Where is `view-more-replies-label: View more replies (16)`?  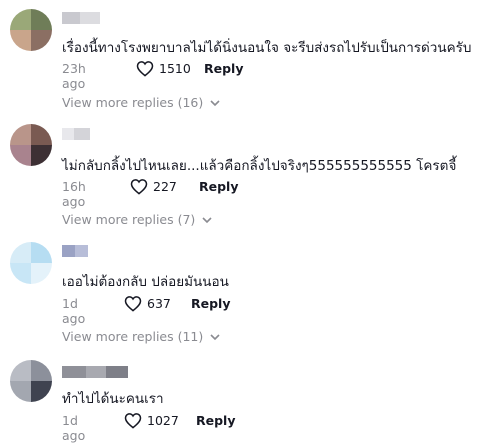 view-more-replies-label: View more replies (16) is located at coordinates (133, 102).